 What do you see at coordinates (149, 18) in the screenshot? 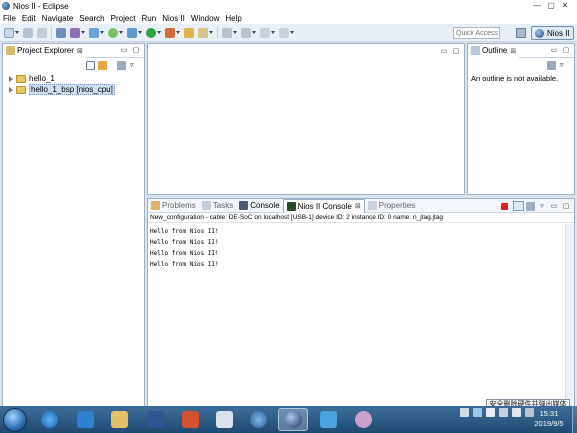
I see `menu-run: Run` at bounding box center [149, 18].